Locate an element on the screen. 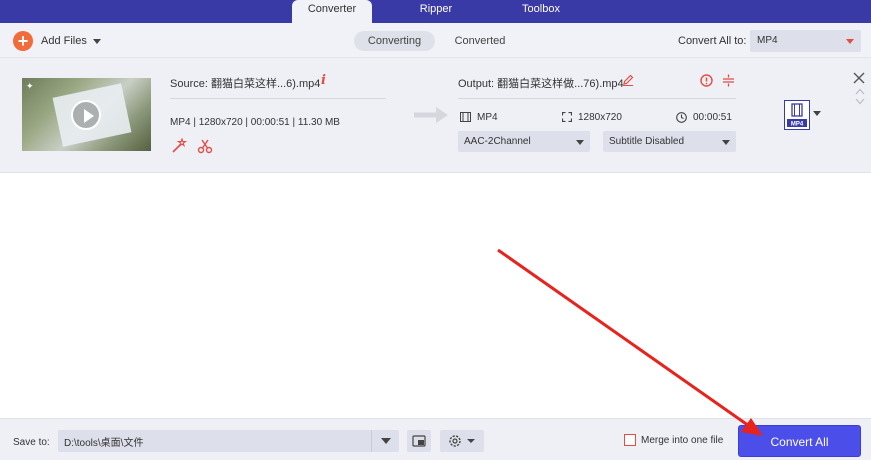  format-badge-label: MP4 is located at coordinates (797, 125).